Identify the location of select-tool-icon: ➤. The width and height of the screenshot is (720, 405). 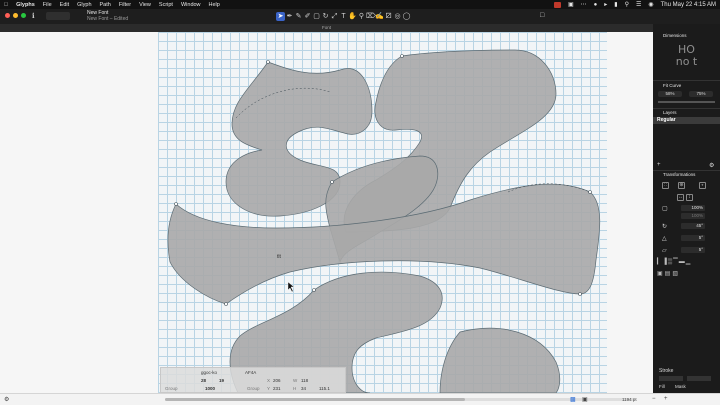
(280, 16).